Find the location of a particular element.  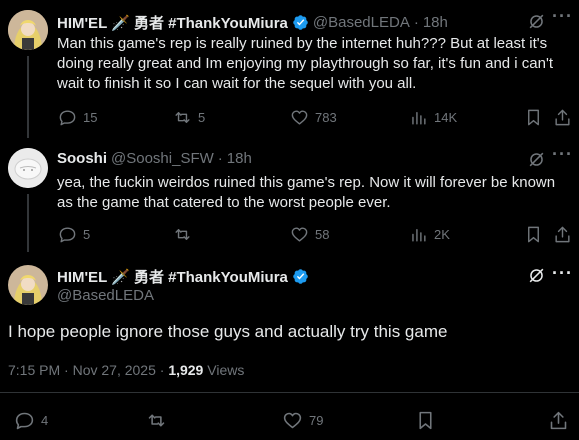

tweet-meta: 7:15 PM · Nov 27, 2025 · 1,929 Views is located at coordinates (126, 370).